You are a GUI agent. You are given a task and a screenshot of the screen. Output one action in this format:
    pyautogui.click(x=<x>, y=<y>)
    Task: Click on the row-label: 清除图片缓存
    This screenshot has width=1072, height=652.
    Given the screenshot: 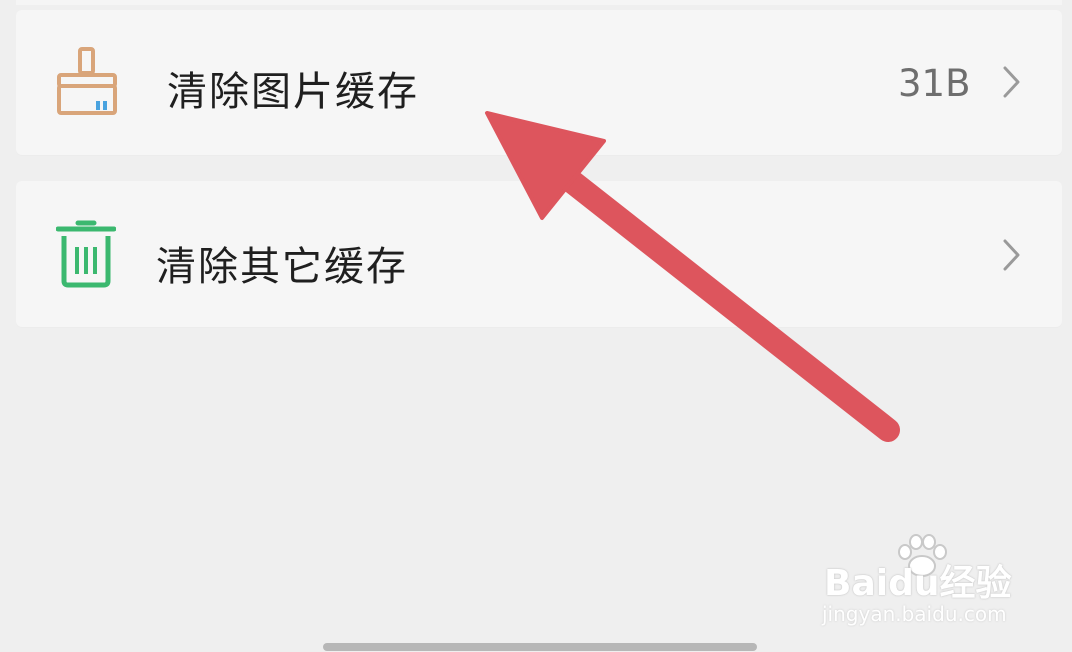 What is the action you would take?
    pyautogui.click(x=293, y=92)
    